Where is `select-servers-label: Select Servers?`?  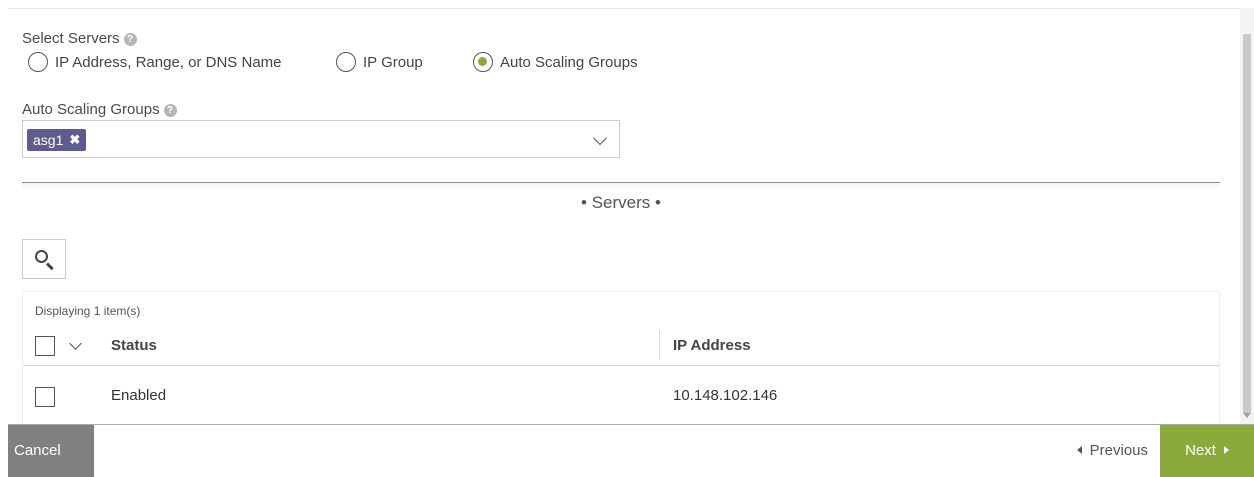
select-servers-label: Select Servers? is located at coordinates (79, 38).